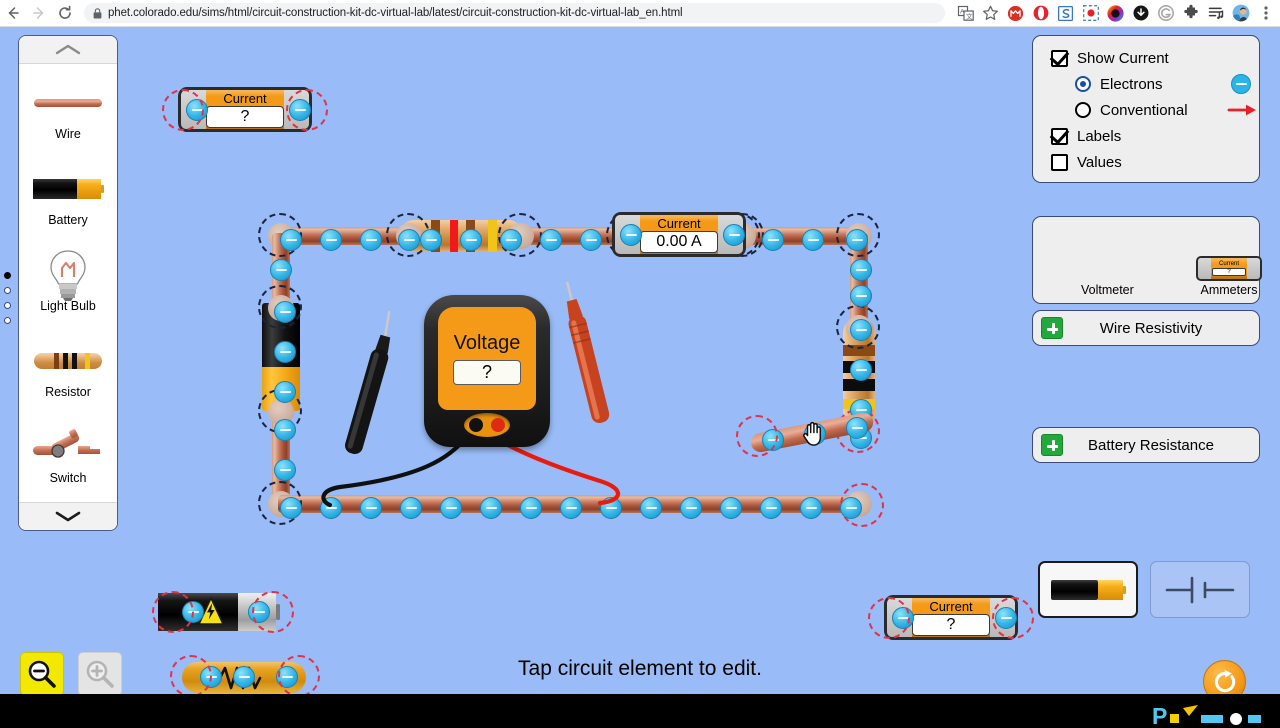 The image size is (1280, 728). Describe the element at coordinates (813, 433) in the screenshot. I see `grab-hand-cursor` at that location.